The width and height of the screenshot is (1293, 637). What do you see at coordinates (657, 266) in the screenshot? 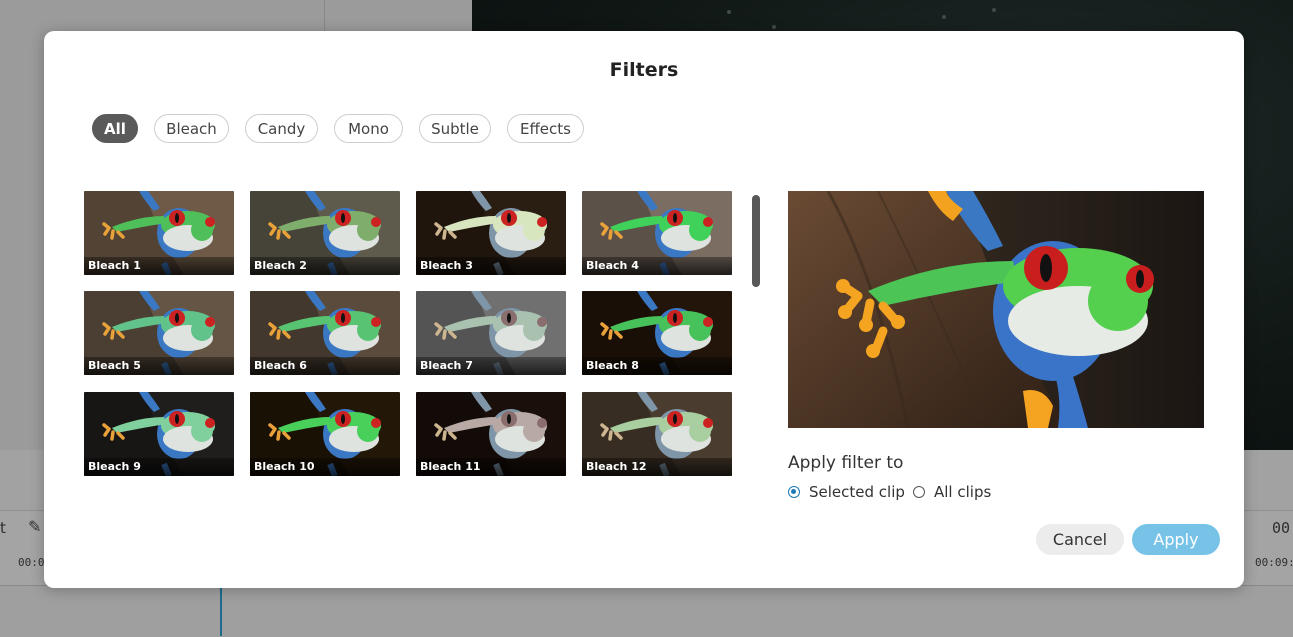
I see `filter-thumbnail-label: Bleach 4` at bounding box center [657, 266].